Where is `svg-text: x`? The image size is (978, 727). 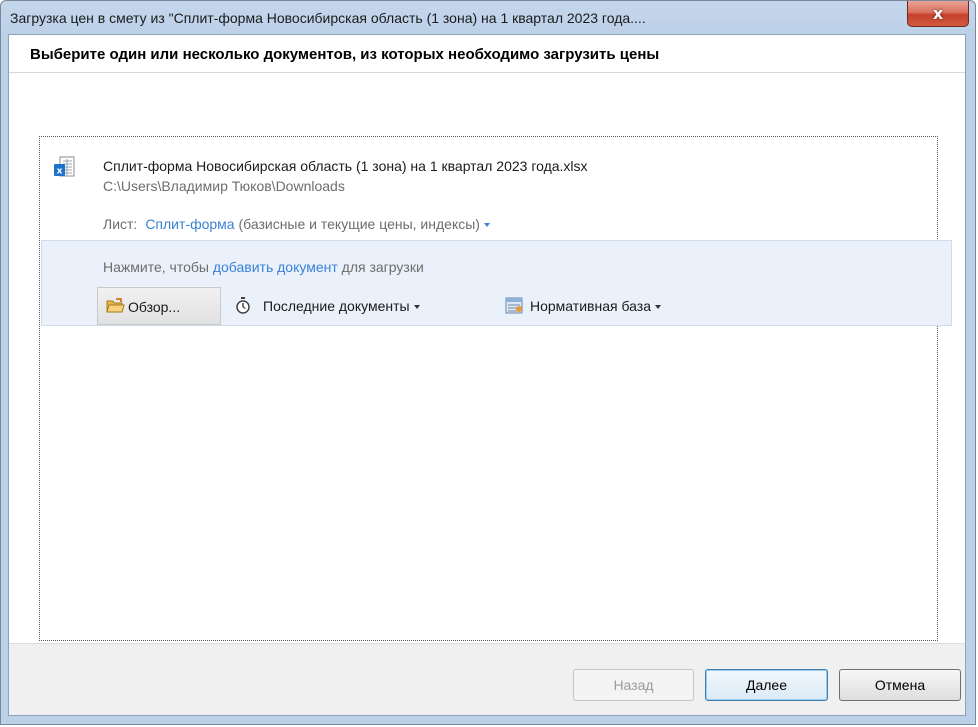 svg-text: x is located at coordinates (60, 172).